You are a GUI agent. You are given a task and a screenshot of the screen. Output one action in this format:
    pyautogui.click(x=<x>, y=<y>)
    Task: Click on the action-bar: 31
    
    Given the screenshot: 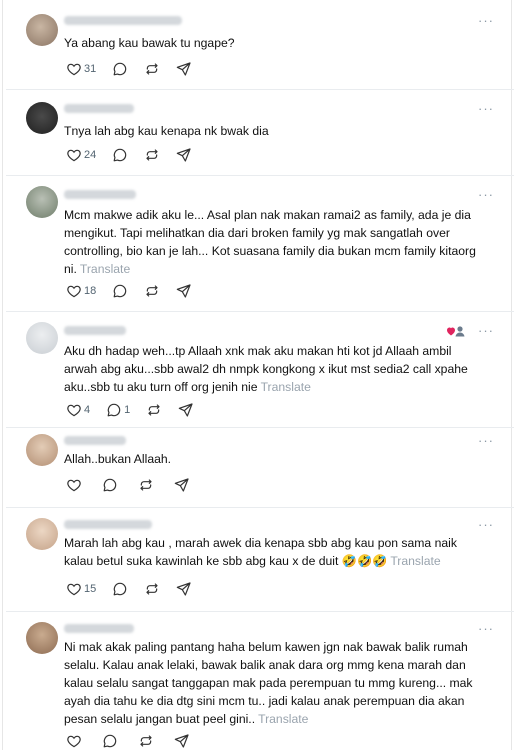 What is the action you would take?
    pyautogui.click(x=137, y=69)
    